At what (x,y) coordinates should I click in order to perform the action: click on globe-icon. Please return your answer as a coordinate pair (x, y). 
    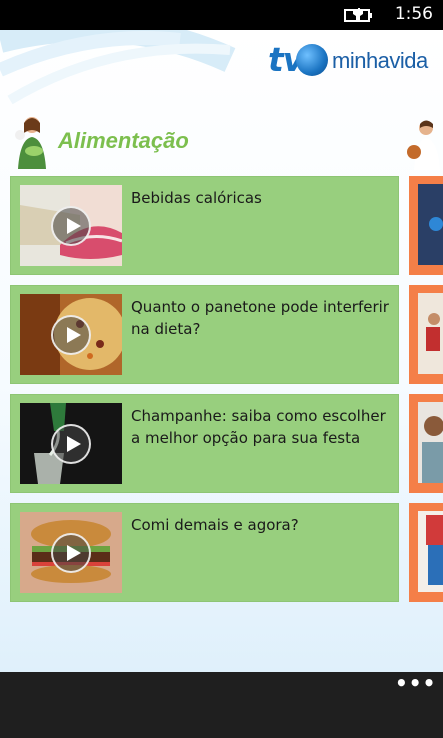
    Looking at the image, I should click on (312, 60).